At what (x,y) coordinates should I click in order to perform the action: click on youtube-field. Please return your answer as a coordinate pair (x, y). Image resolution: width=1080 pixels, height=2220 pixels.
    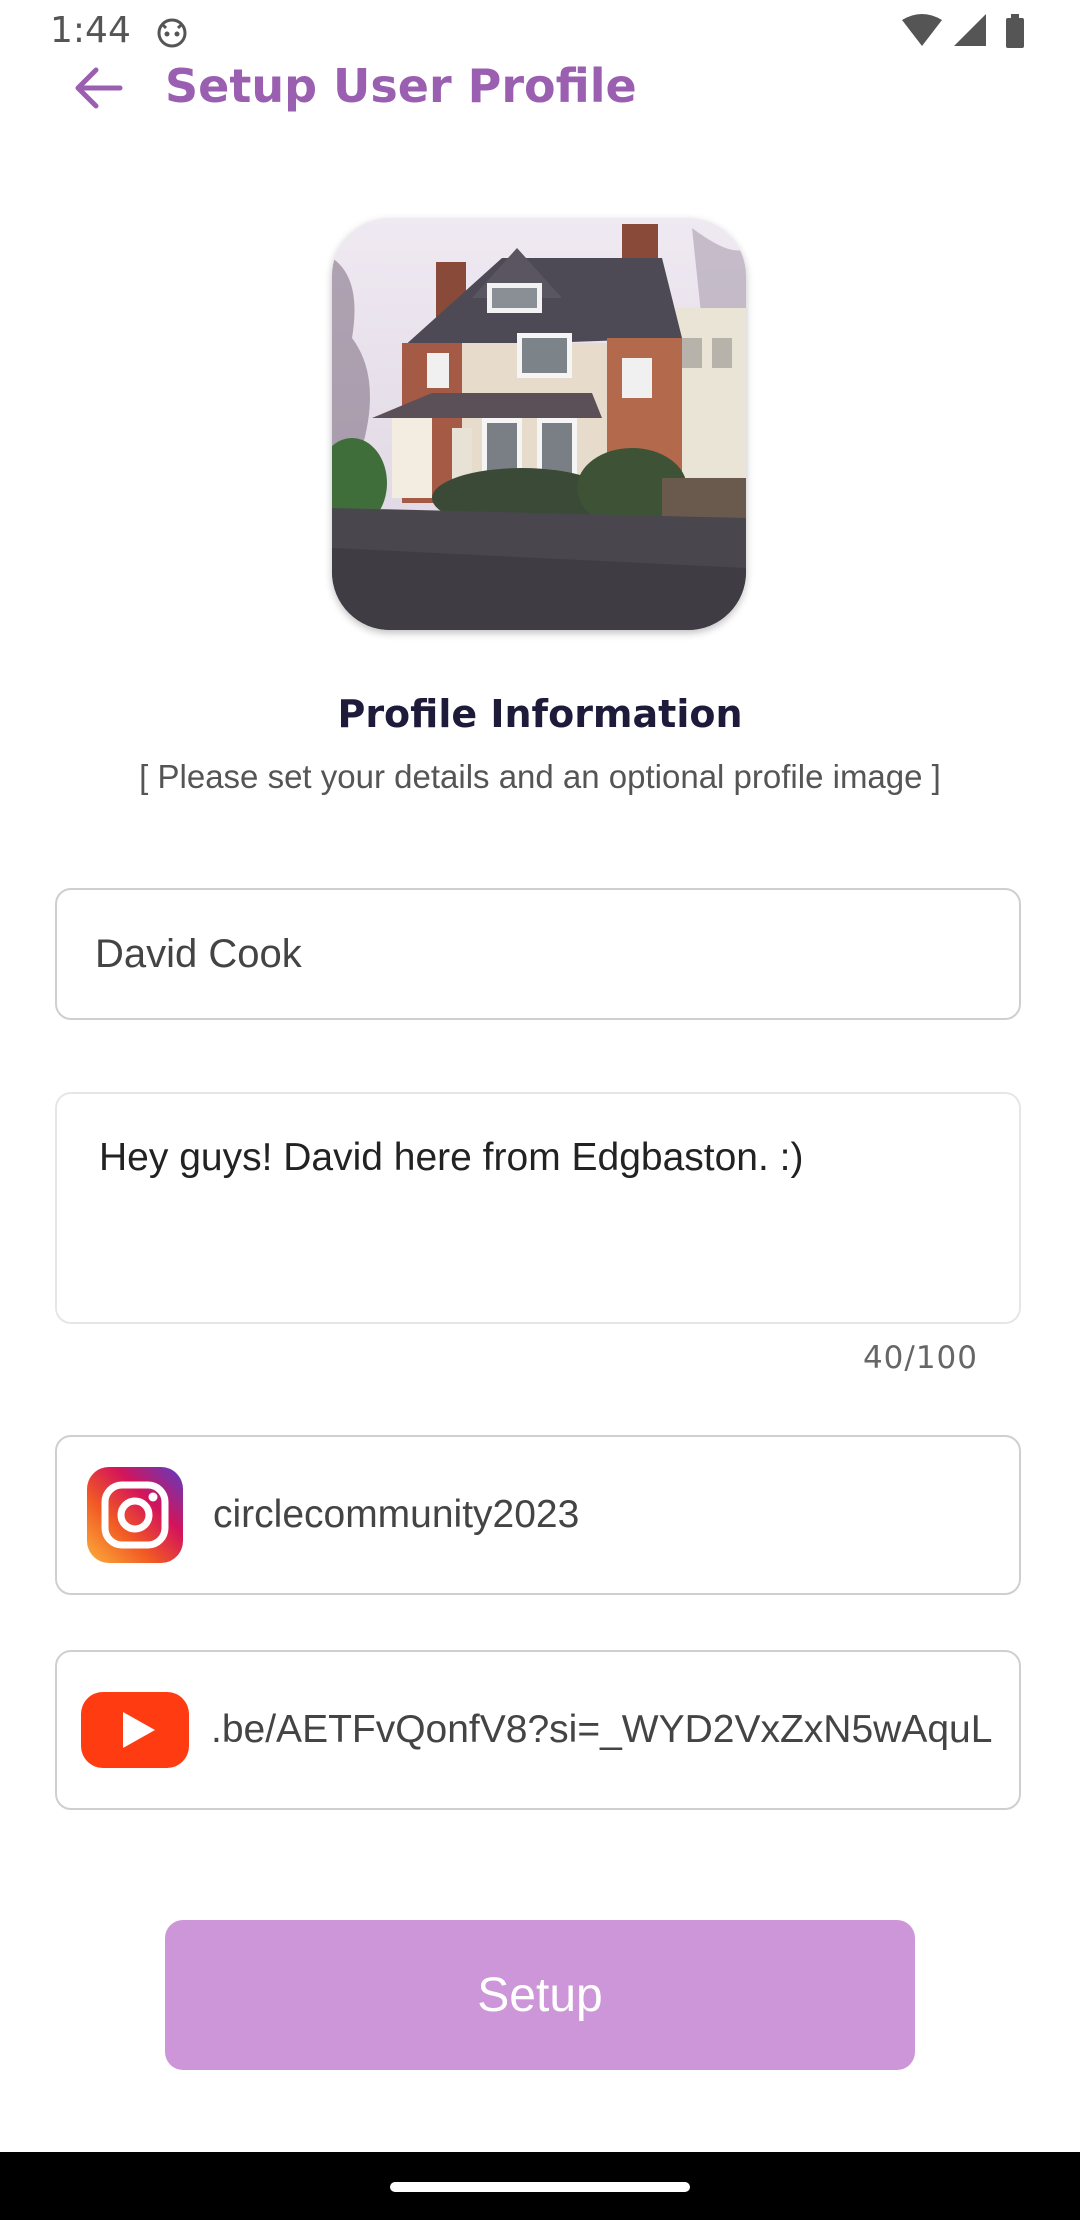
    Looking at the image, I should click on (538, 1730).